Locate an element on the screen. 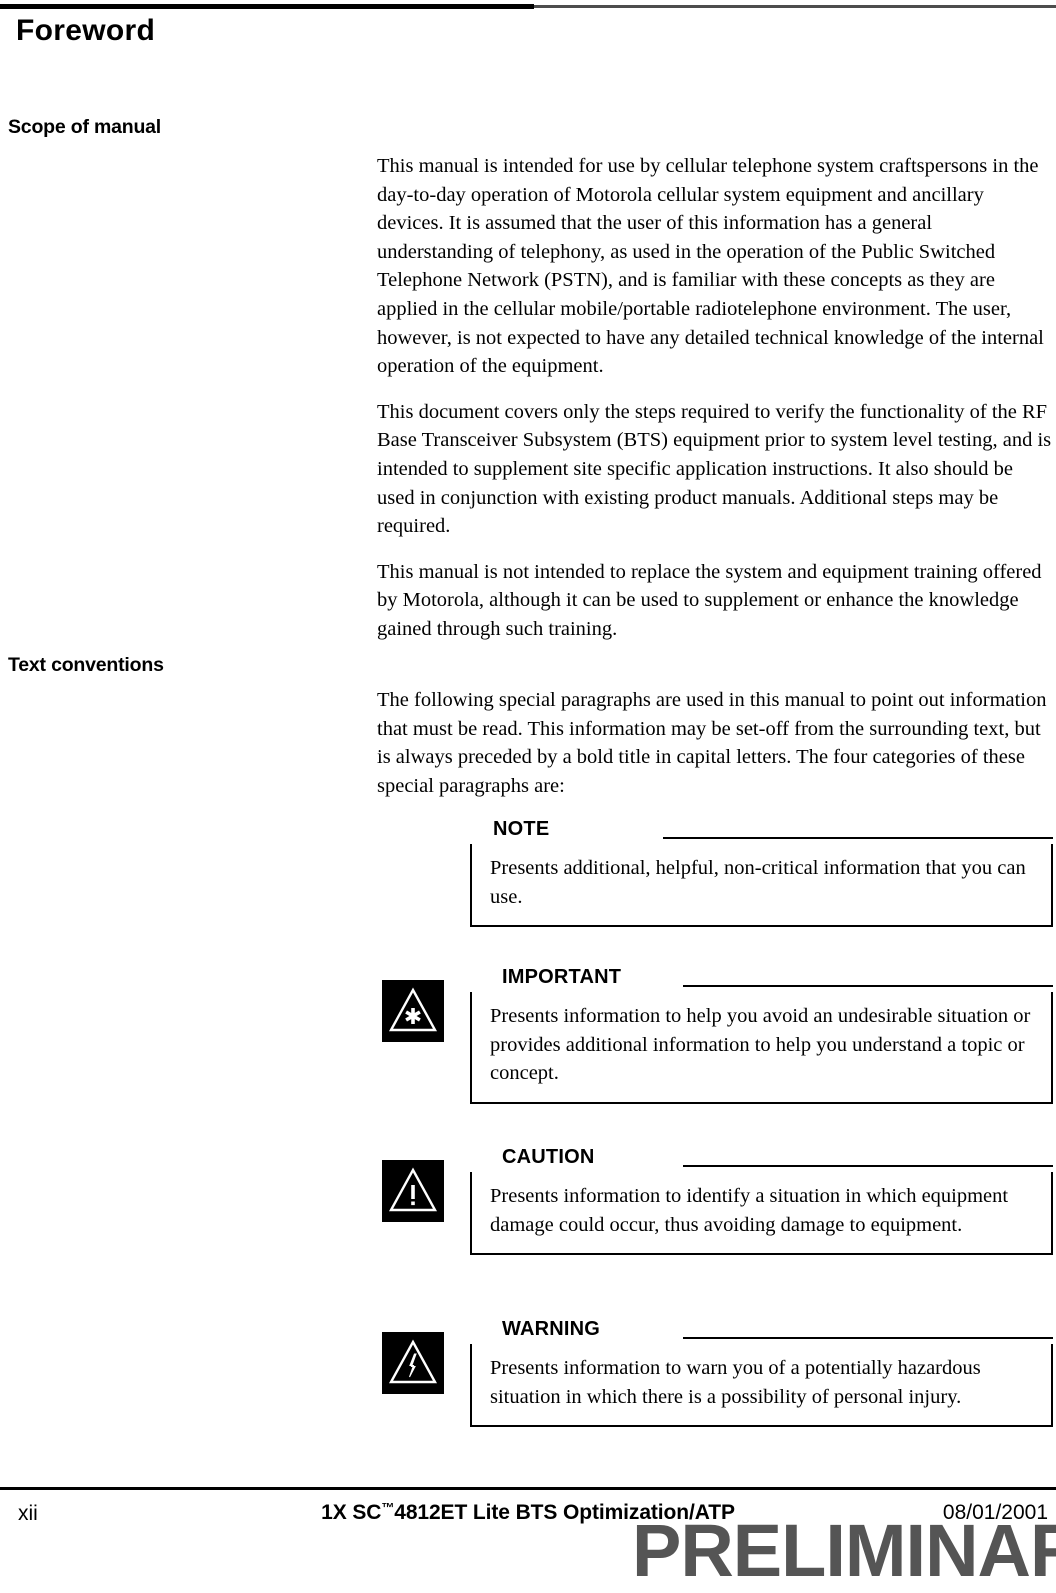  admonition-title-row: WARNING is located at coordinates (715, 1331).